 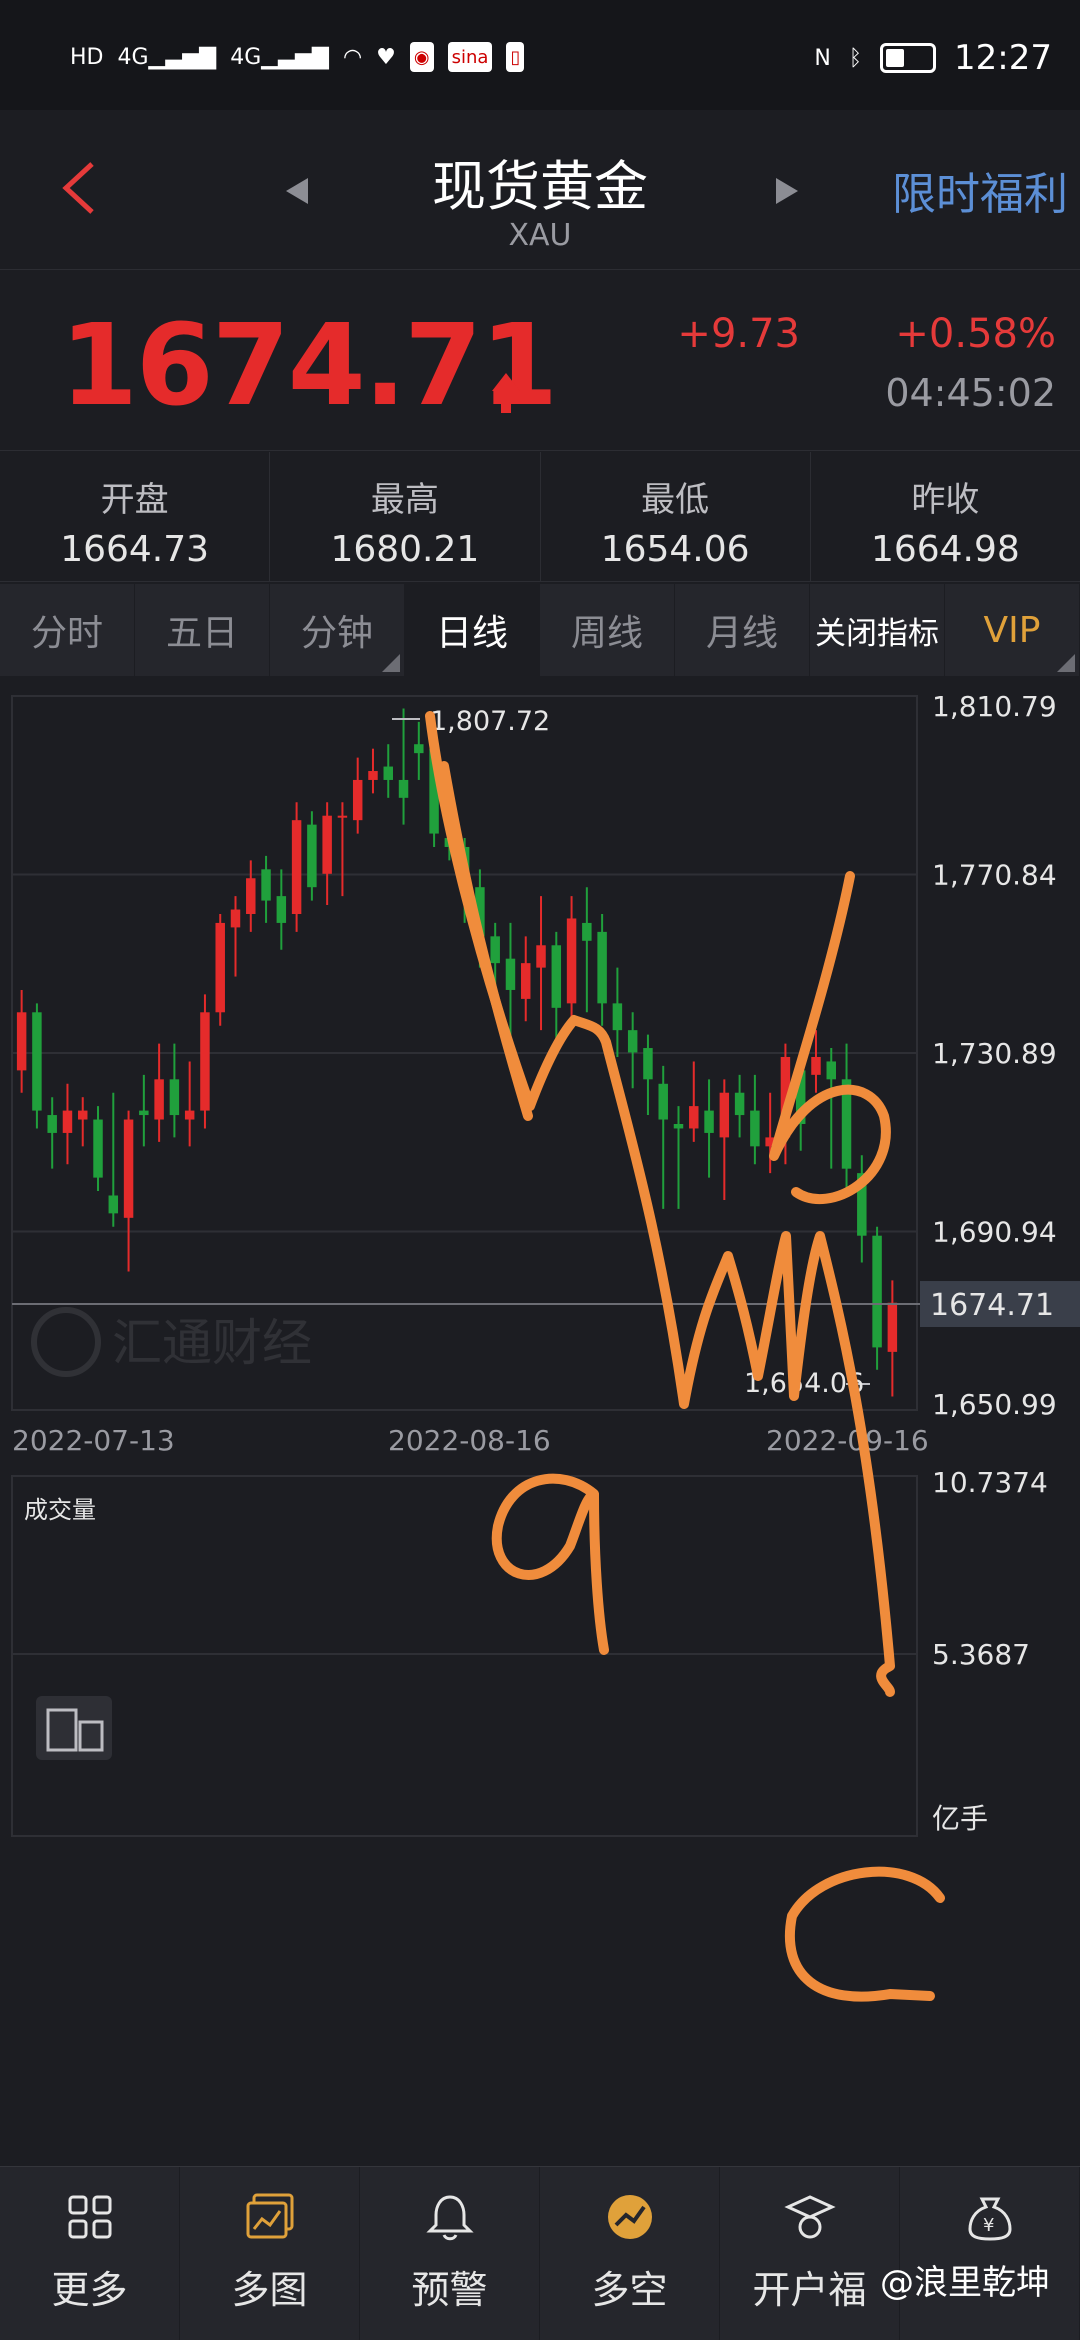 What do you see at coordinates (337, 630) in the screenshot?
I see `tab-minute: 分钟` at bounding box center [337, 630].